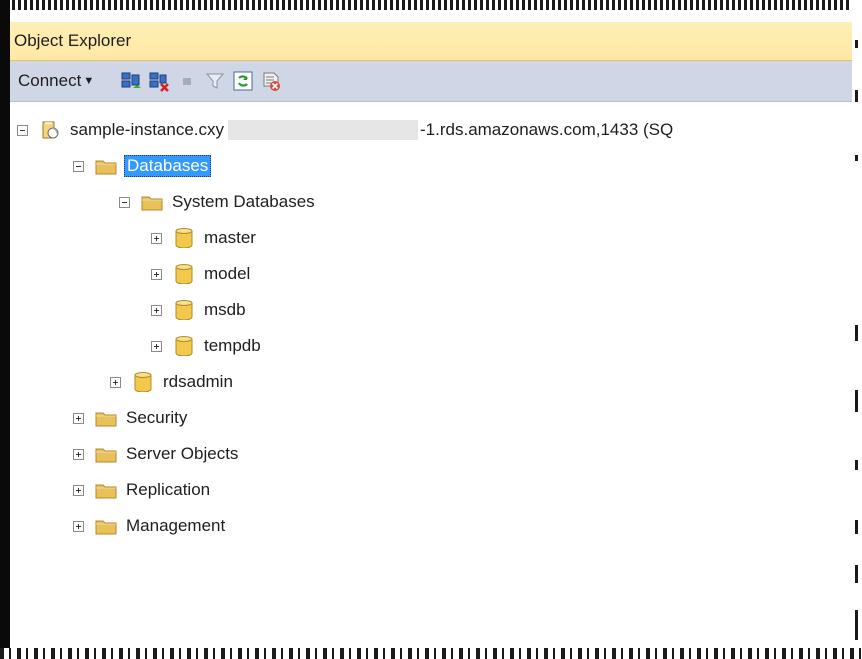 The height and width of the screenshot is (659, 862). I want to click on folder-label: Replication, so click(168, 489).